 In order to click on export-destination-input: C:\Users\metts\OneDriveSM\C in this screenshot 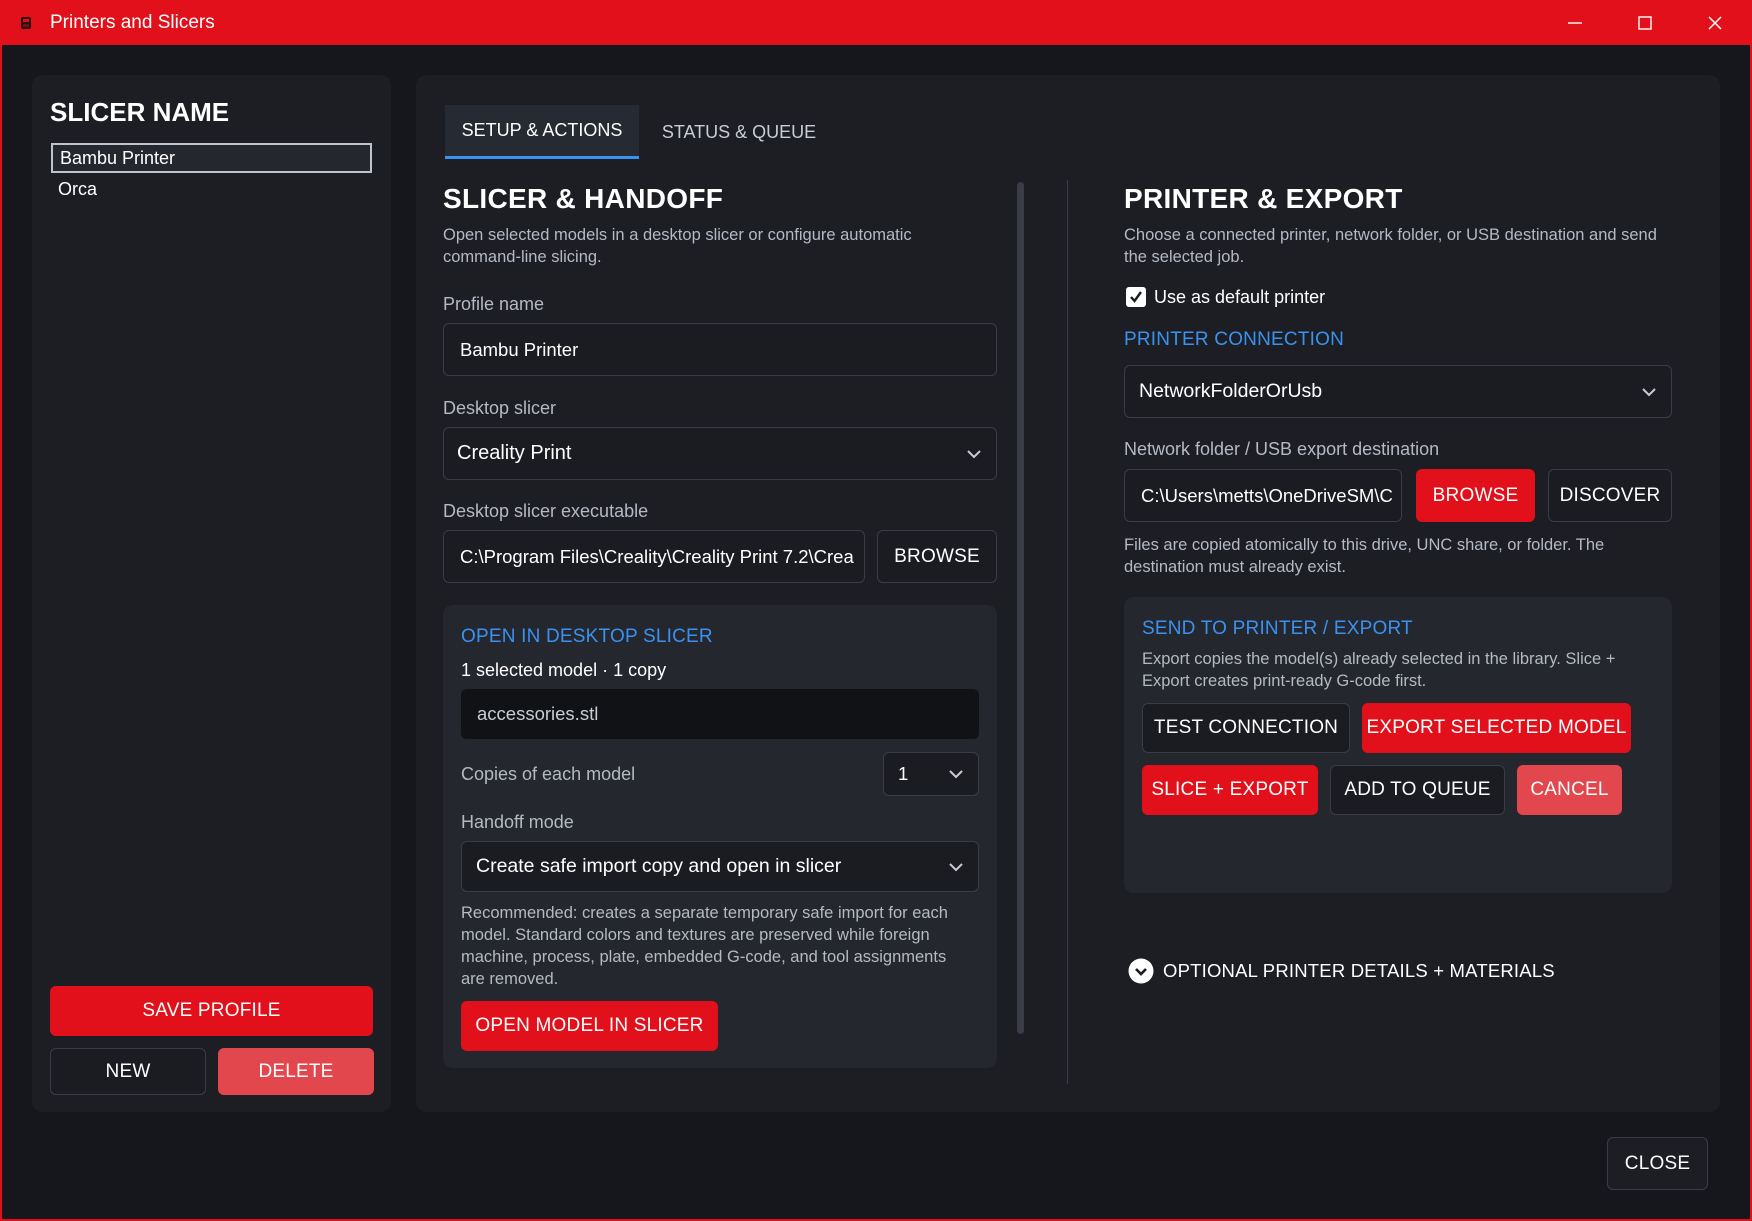, I will do `click(1263, 495)`.